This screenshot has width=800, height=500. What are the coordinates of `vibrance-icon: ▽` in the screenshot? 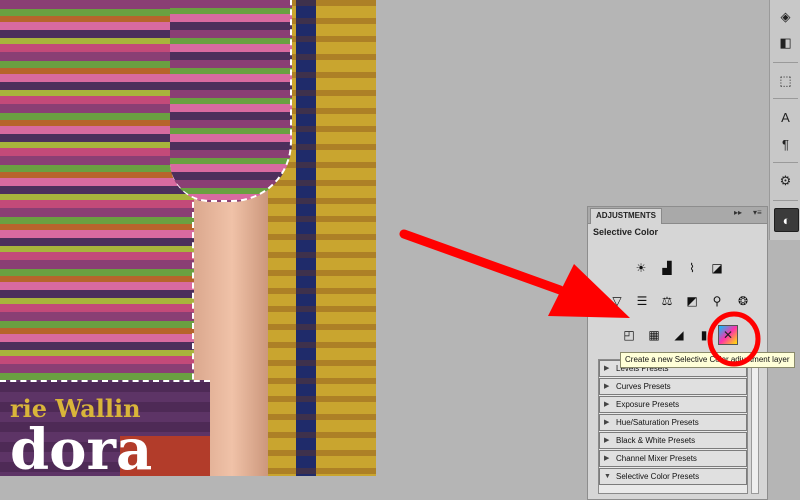 It's located at (617, 301).